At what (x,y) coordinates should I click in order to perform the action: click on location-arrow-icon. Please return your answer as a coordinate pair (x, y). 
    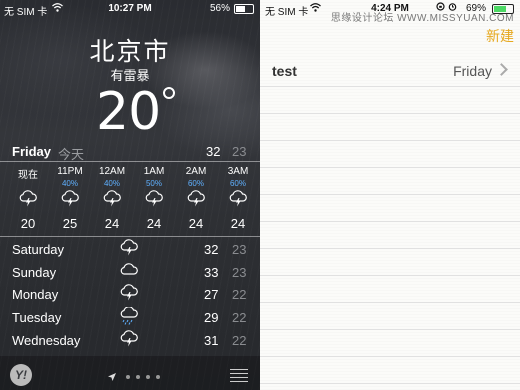
    Looking at the image, I should click on (114, 376).